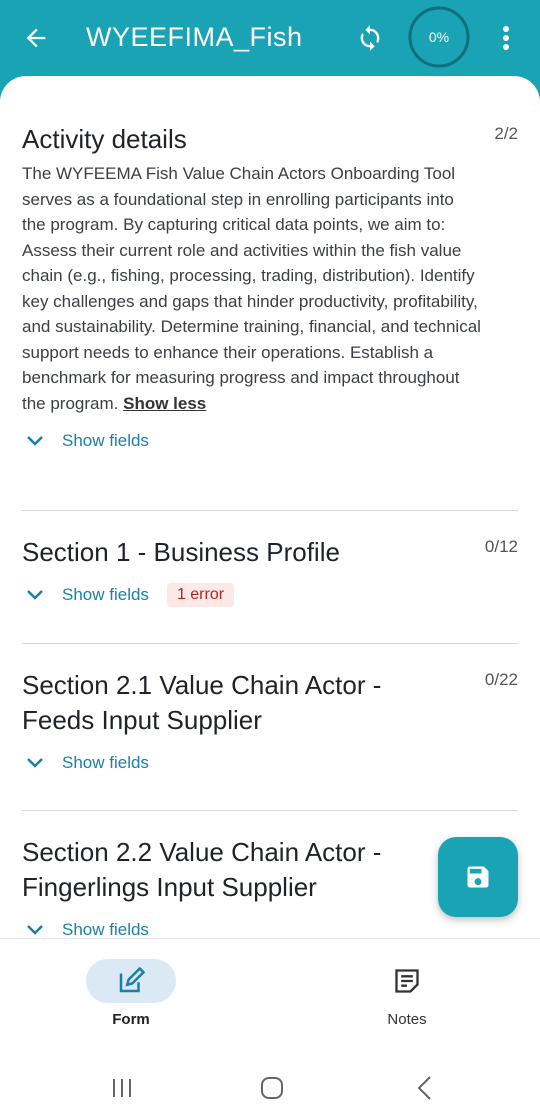 The image size is (540, 1120). I want to click on activity-details-count: 2/2, so click(506, 133).